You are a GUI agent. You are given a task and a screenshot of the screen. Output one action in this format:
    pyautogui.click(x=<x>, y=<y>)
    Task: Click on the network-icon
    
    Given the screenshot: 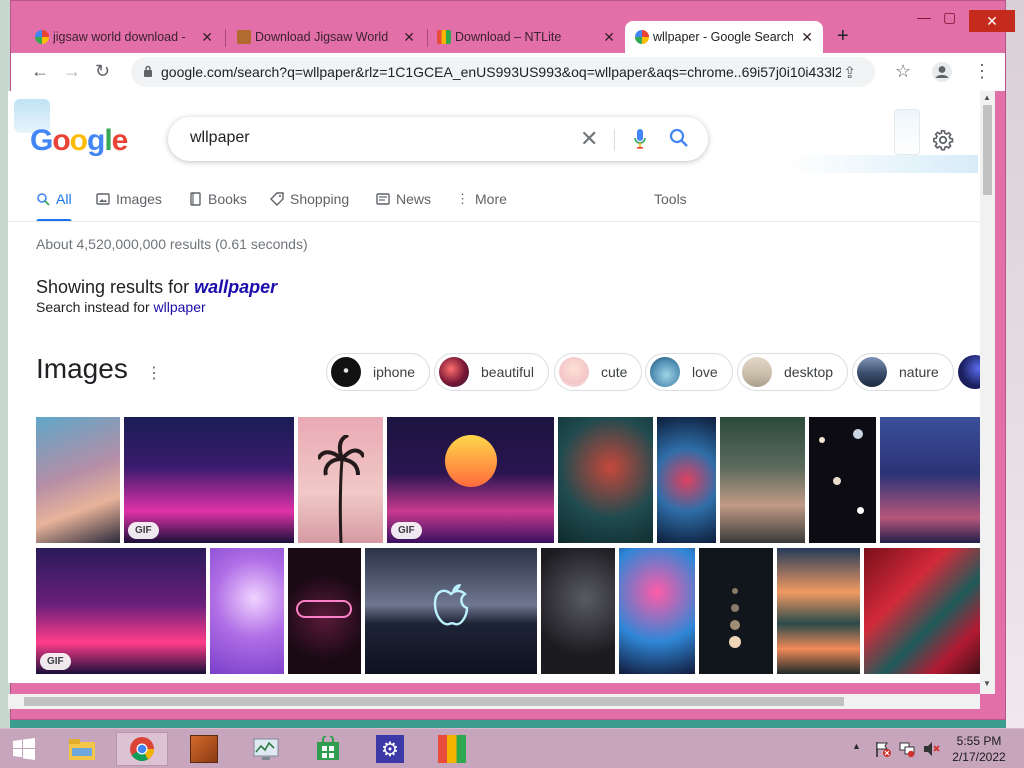 What is the action you would take?
    pyautogui.click(x=907, y=749)
    